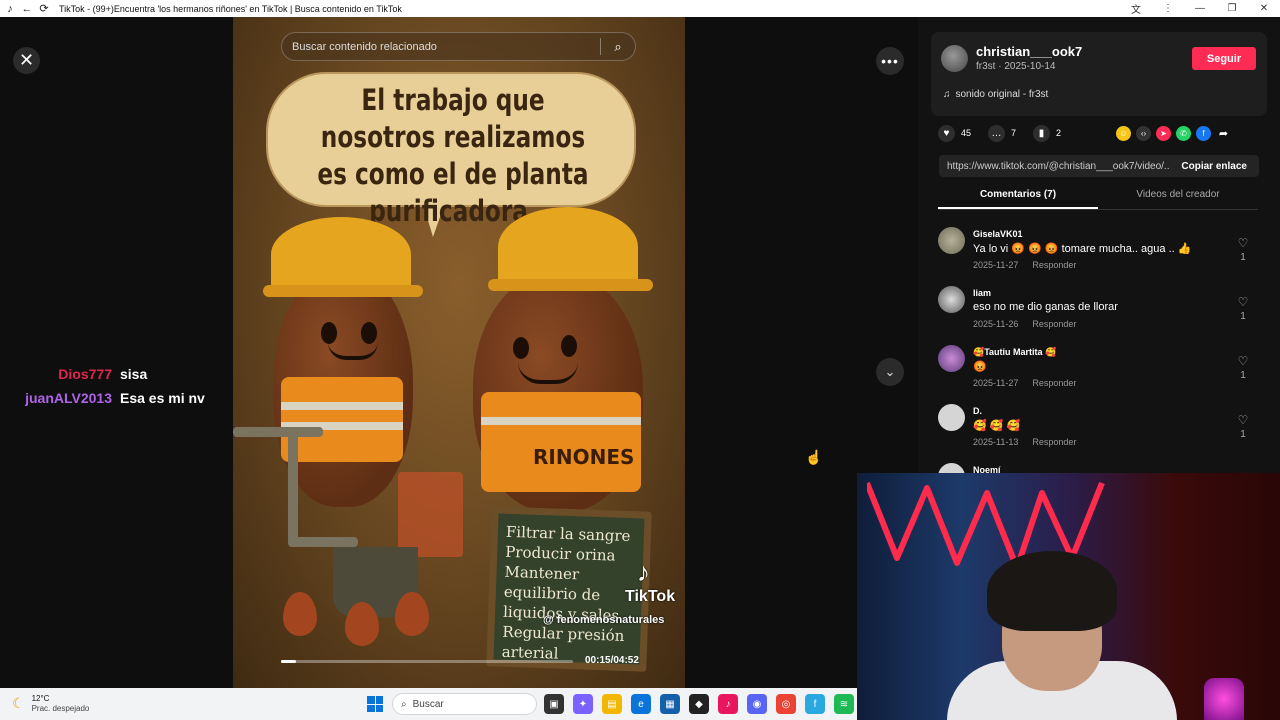 This screenshot has width=1280, height=720. Describe the element at coordinates (1052, 591) in the screenshot. I see `hair` at that location.